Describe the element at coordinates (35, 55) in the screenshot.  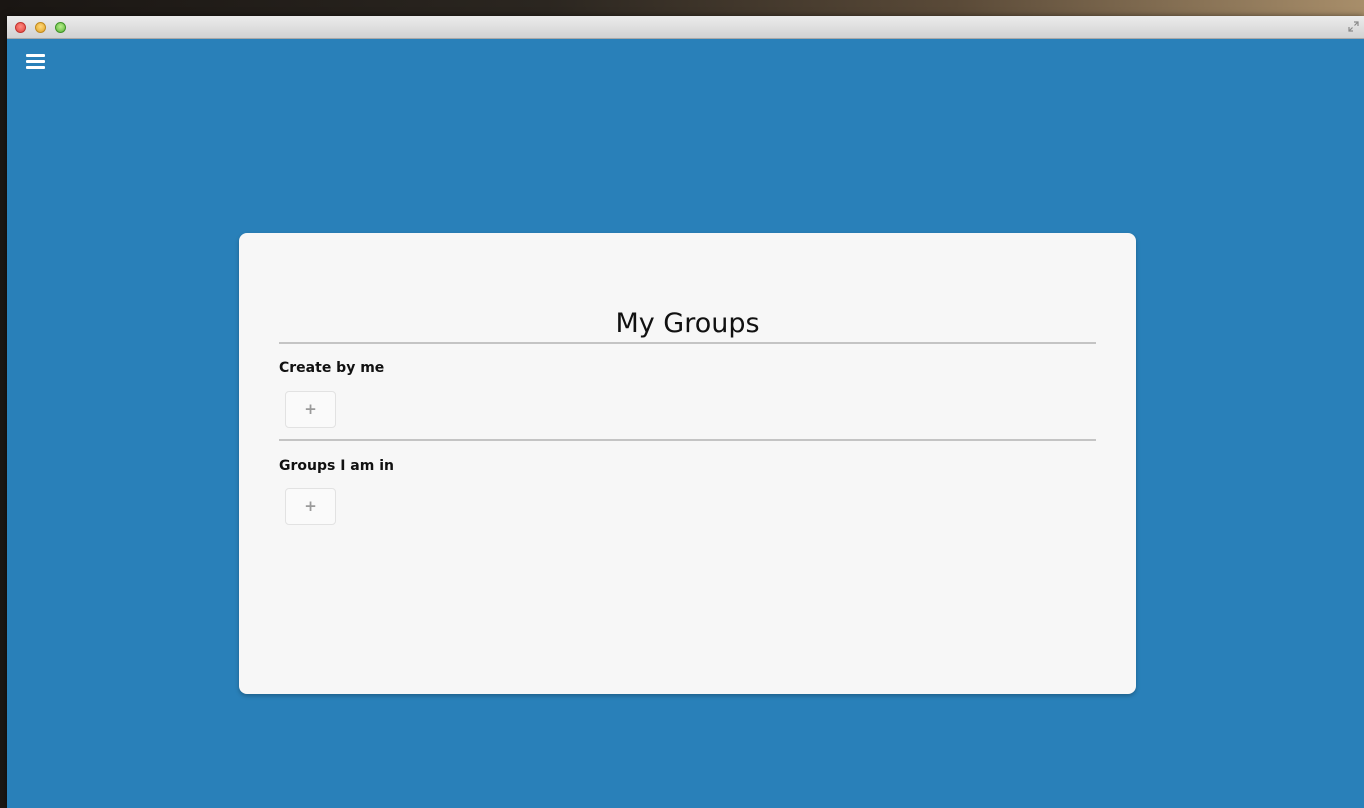
I see `menu-bar-top` at that location.